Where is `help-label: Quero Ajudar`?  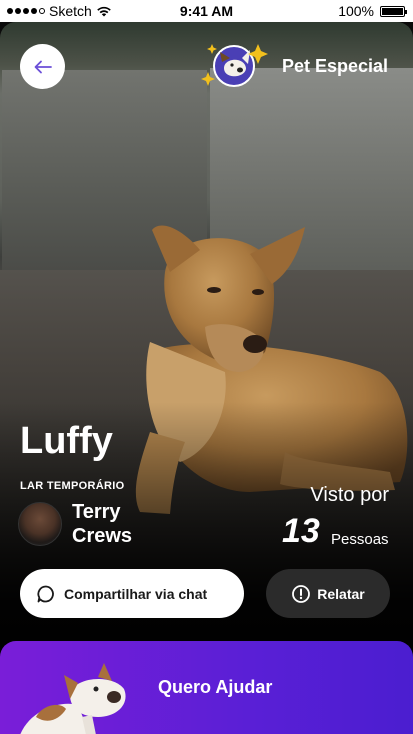
help-label: Quero Ajudar is located at coordinates (215, 687).